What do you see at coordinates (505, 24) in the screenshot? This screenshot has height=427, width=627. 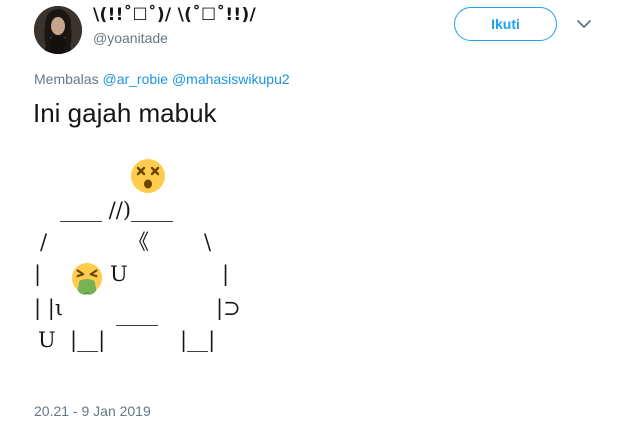 I see `follow-button: Ikuti` at bounding box center [505, 24].